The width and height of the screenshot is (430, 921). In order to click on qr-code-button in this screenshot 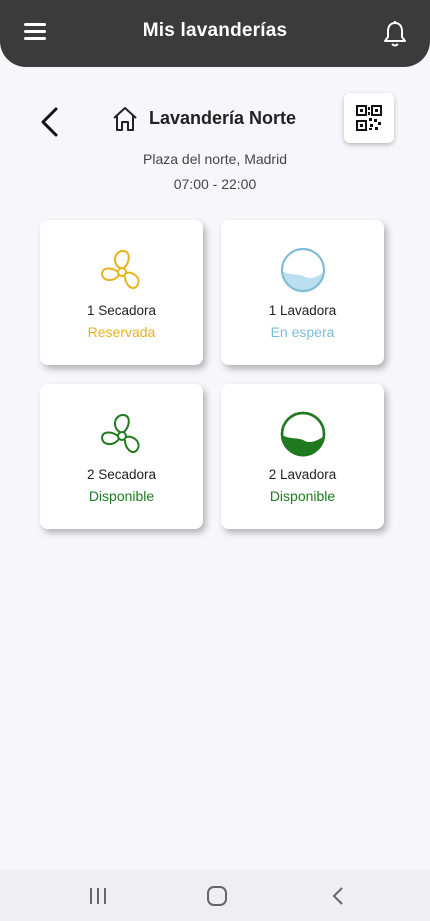, I will do `click(369, 118)`.